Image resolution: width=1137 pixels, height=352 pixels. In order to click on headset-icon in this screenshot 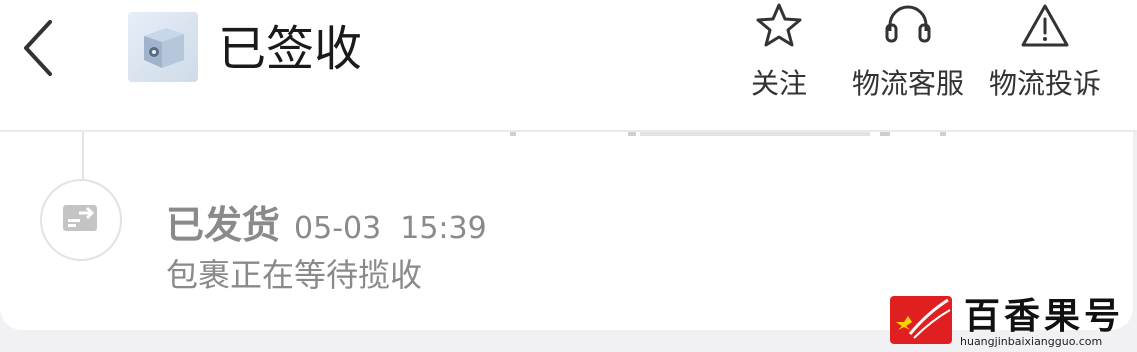, I will do `click(908, 28)`.